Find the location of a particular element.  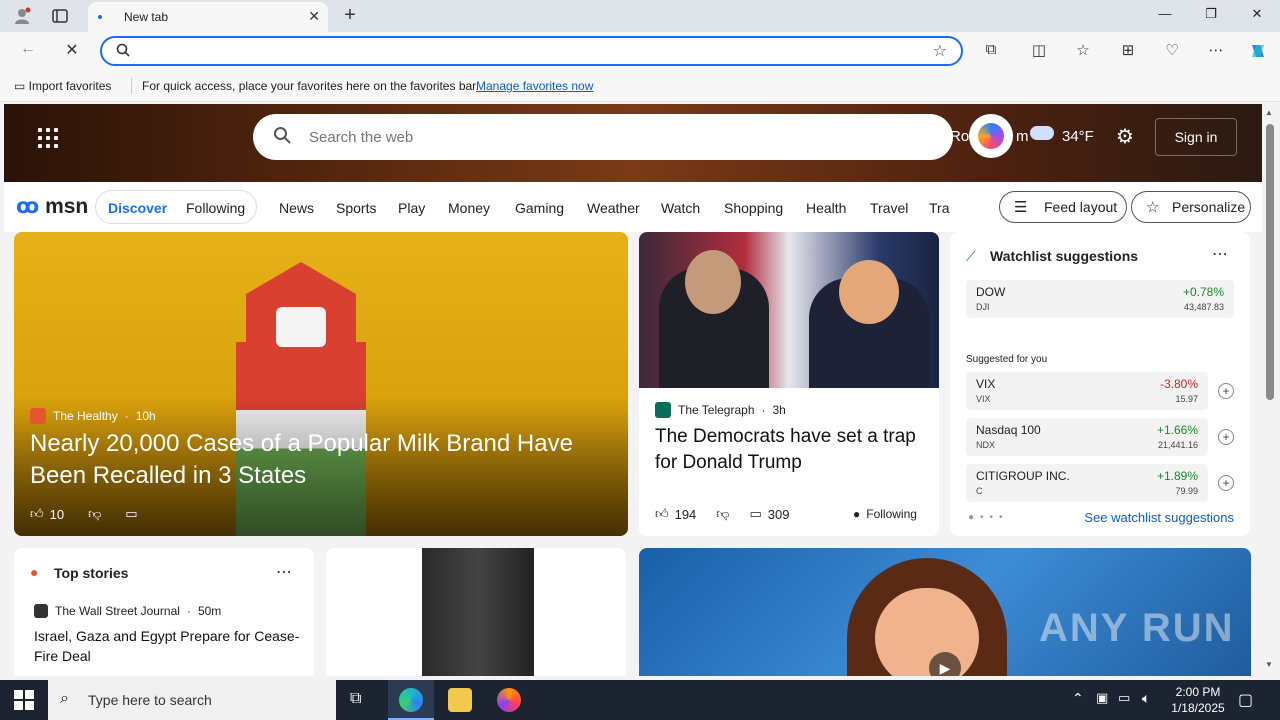

web-search-box is located at coordinates (603, 137).